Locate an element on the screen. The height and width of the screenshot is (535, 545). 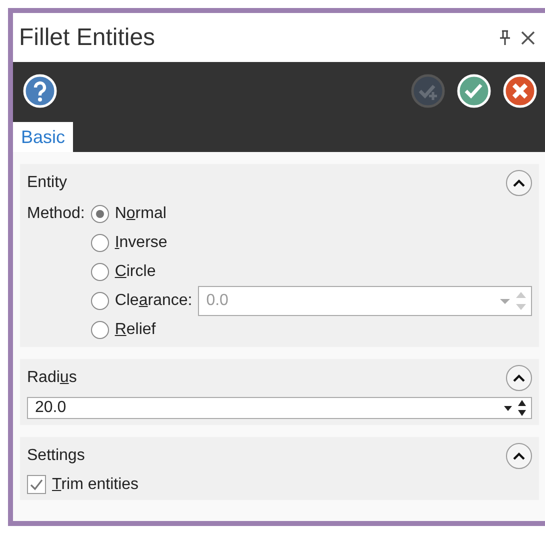
option-label: Relief is located at coordinates (135, 329).